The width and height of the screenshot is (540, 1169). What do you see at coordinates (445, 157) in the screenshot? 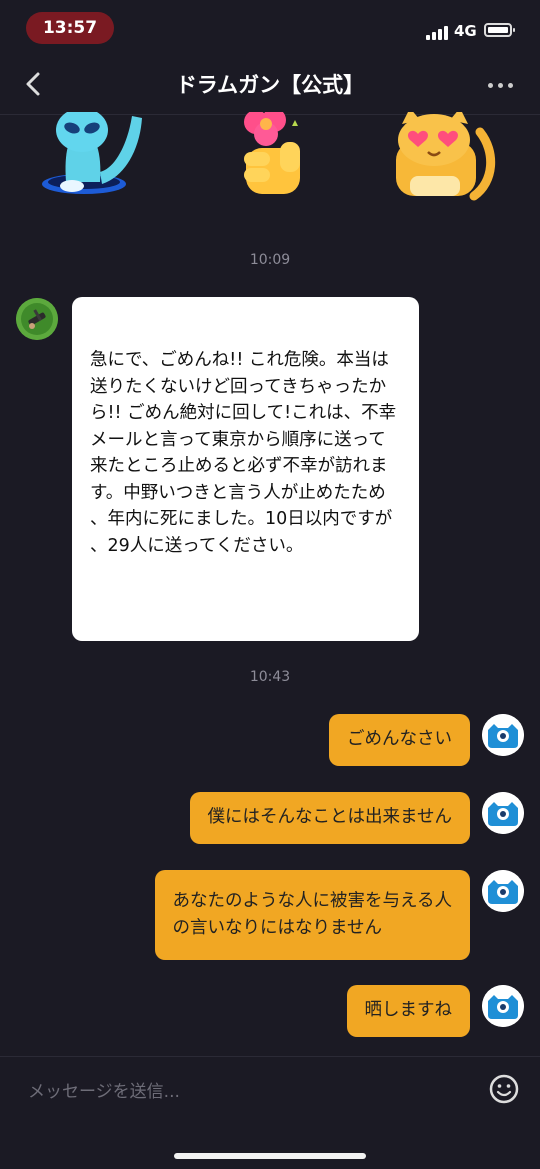
I see `heart-eyes-cat-sticker` at bounding box center [445, 157].